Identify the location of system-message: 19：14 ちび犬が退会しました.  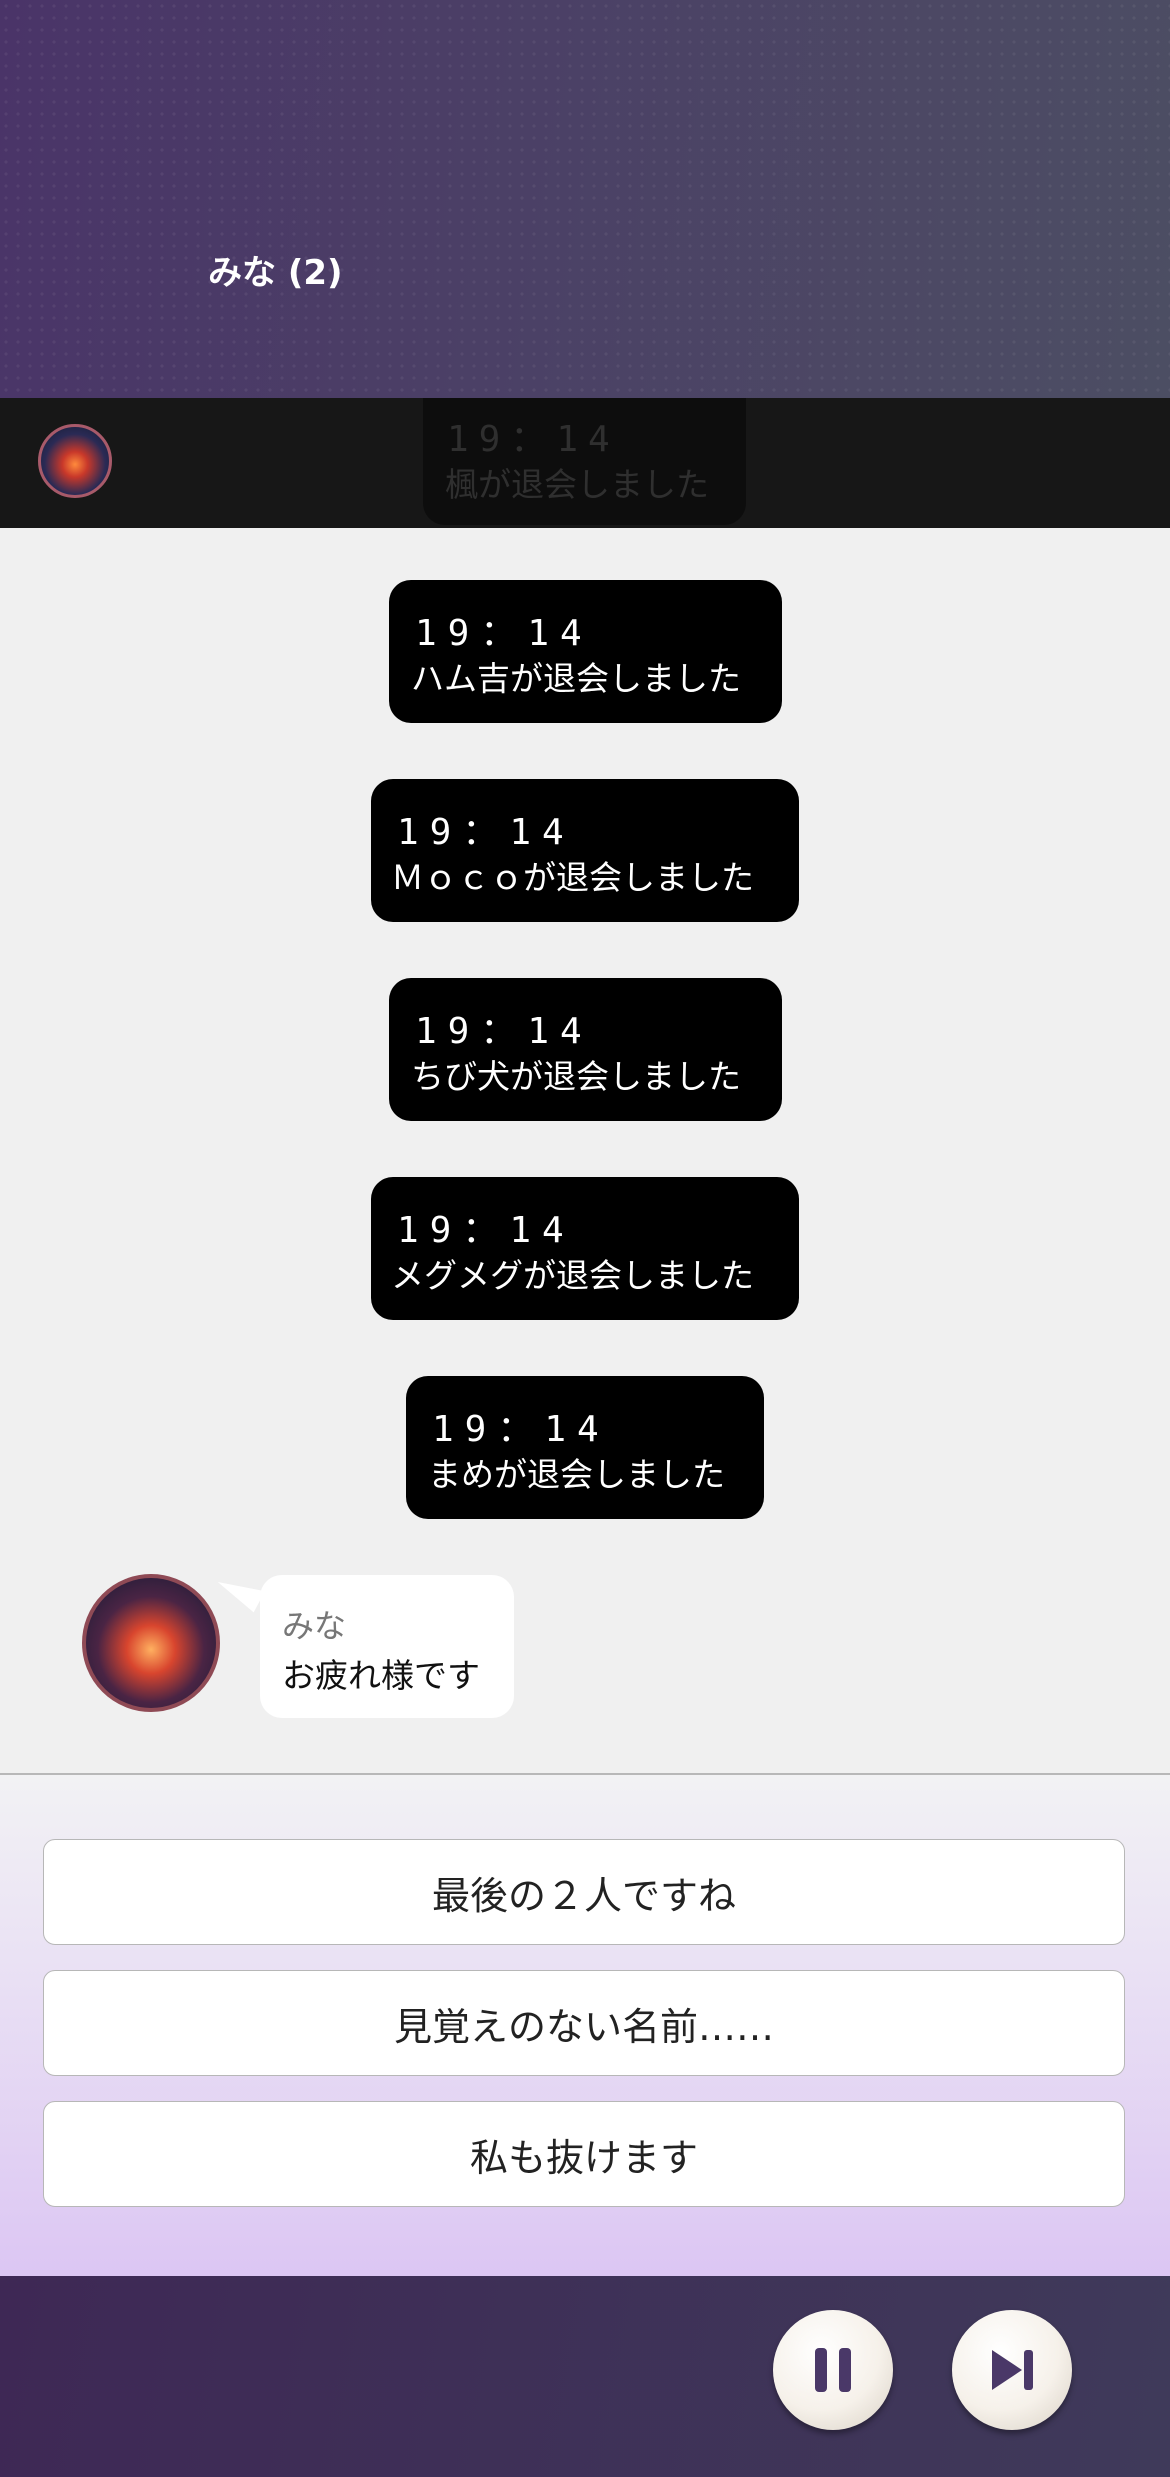
(585, 1049).